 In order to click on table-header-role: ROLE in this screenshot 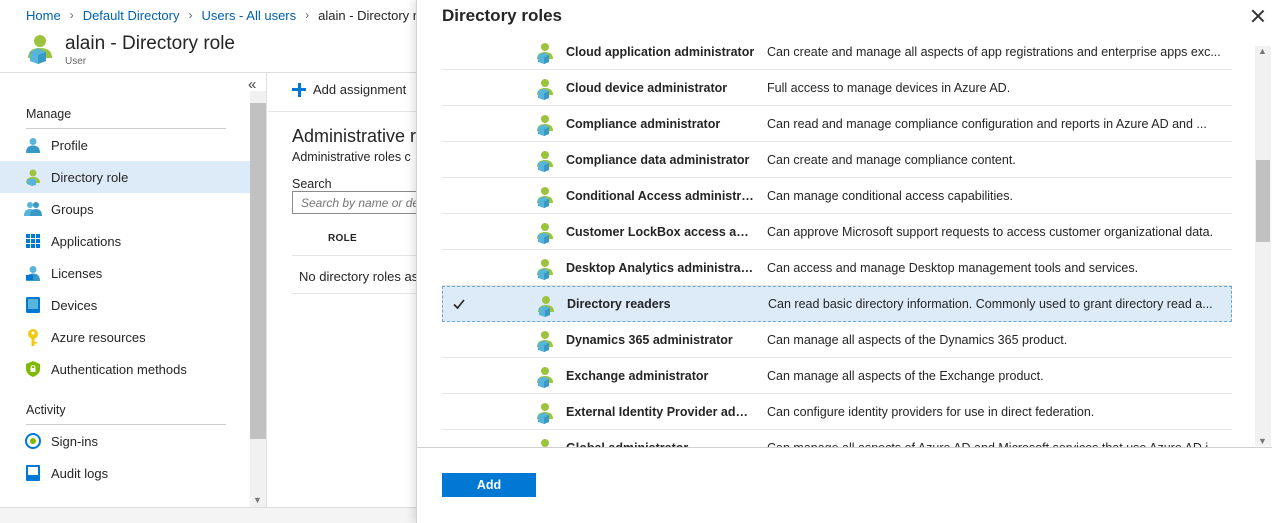, I will do `click(342, 238)`.